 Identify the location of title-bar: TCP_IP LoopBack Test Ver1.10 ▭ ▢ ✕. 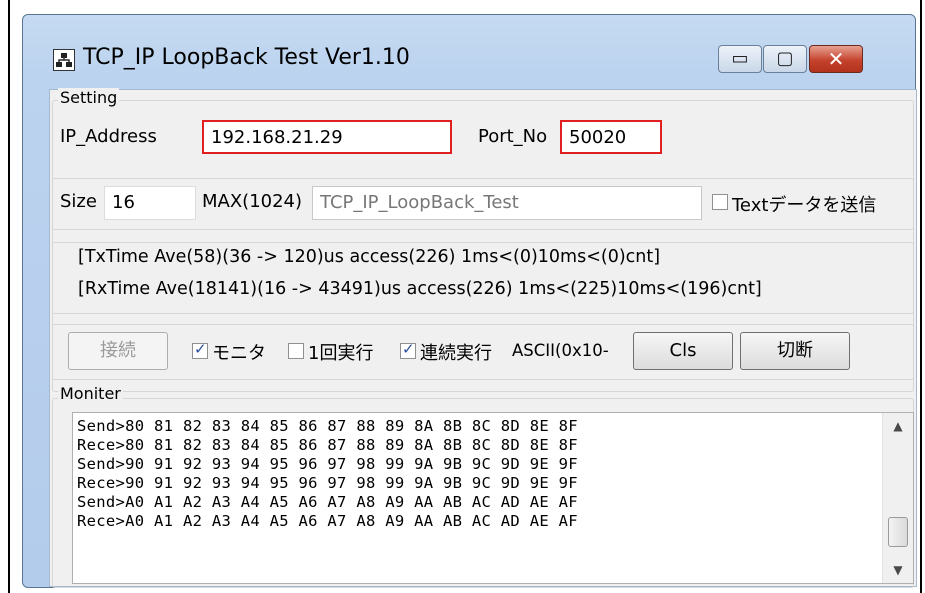
(469, 50).